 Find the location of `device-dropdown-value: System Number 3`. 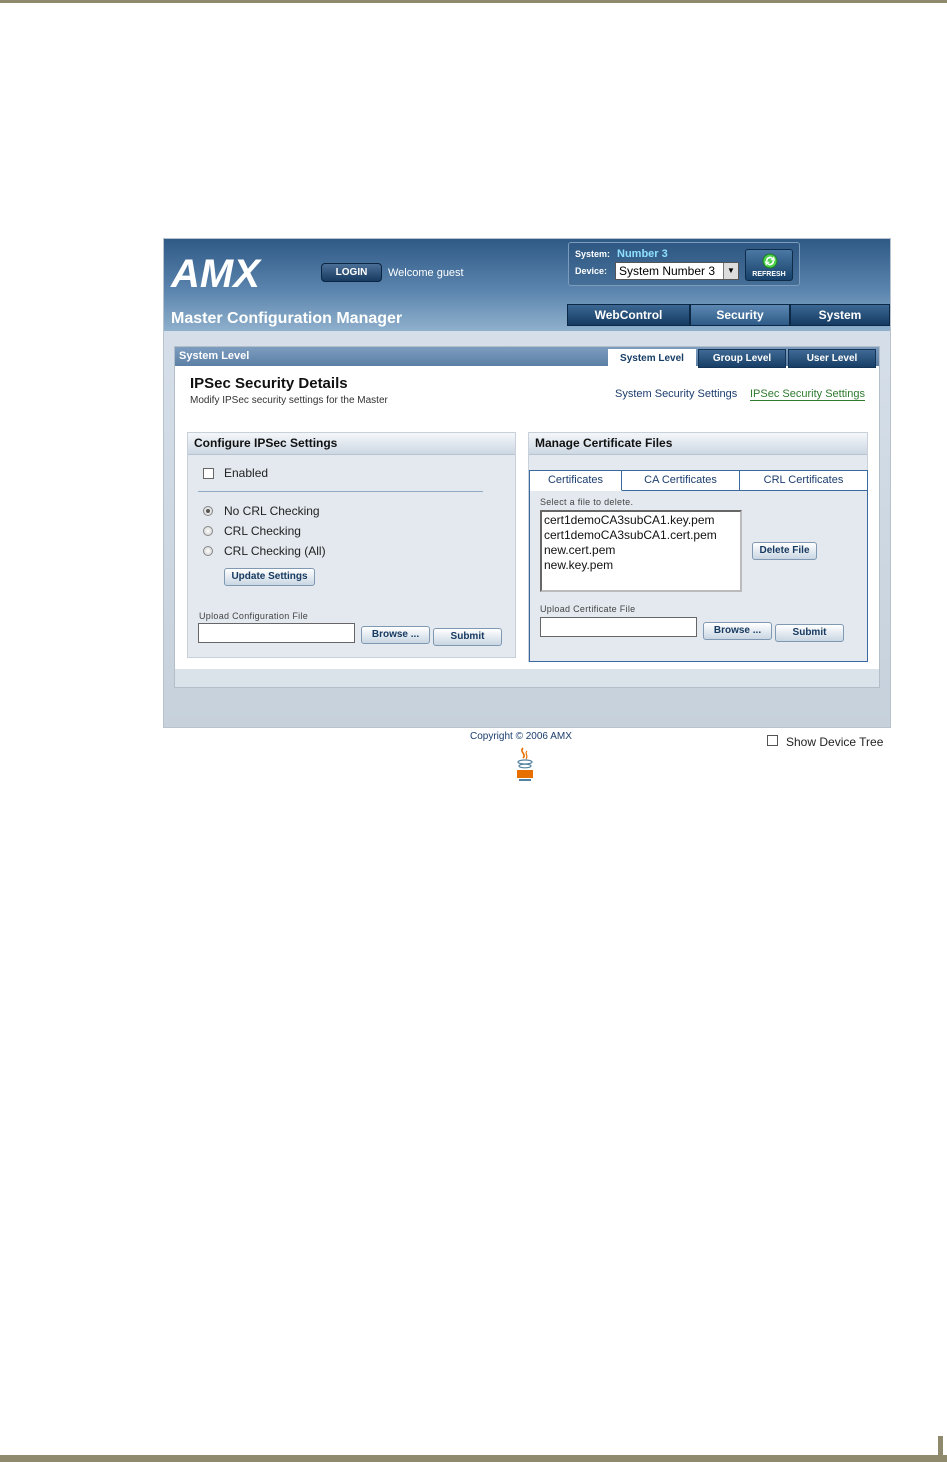

device-dropdown-value: System Number 3 is located at coordinates (667, 271).